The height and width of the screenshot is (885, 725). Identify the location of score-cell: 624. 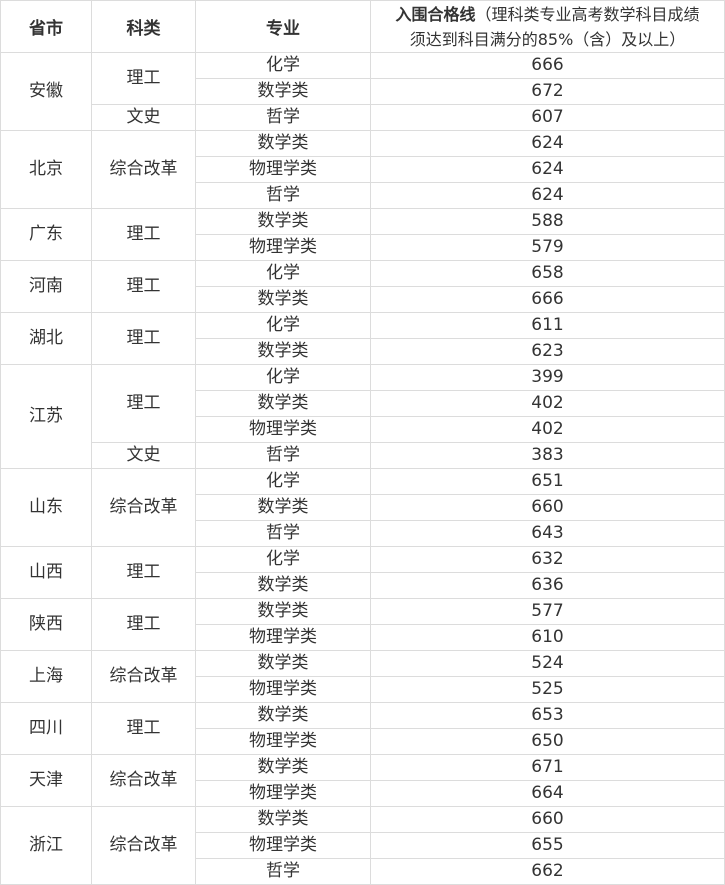
(547, 169).